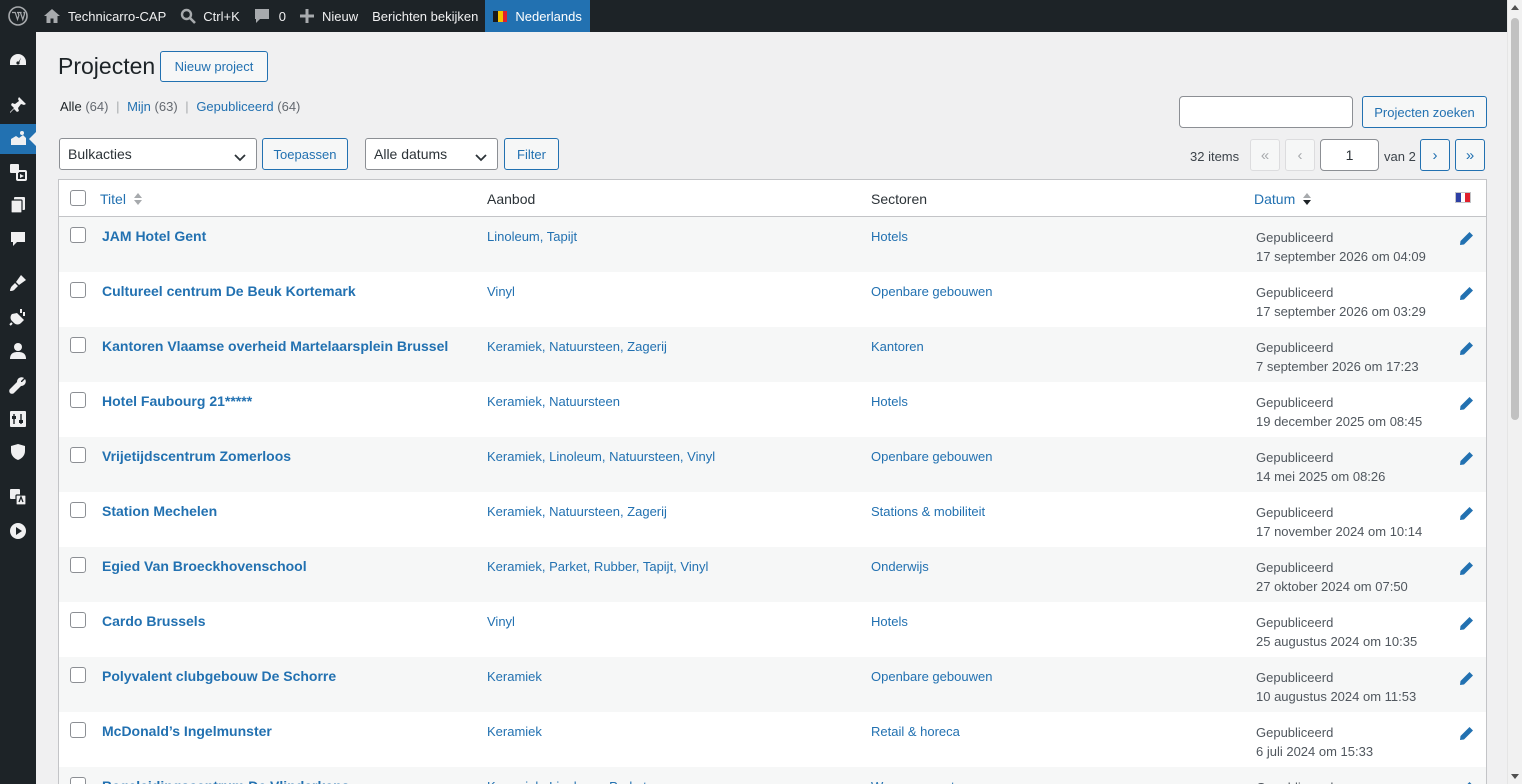 The width and height of the screenshot is (1522, 784). Describe the element at coordinates (1283, 200) in the screenshot. I see `column-date-sort: Datum` at that location.